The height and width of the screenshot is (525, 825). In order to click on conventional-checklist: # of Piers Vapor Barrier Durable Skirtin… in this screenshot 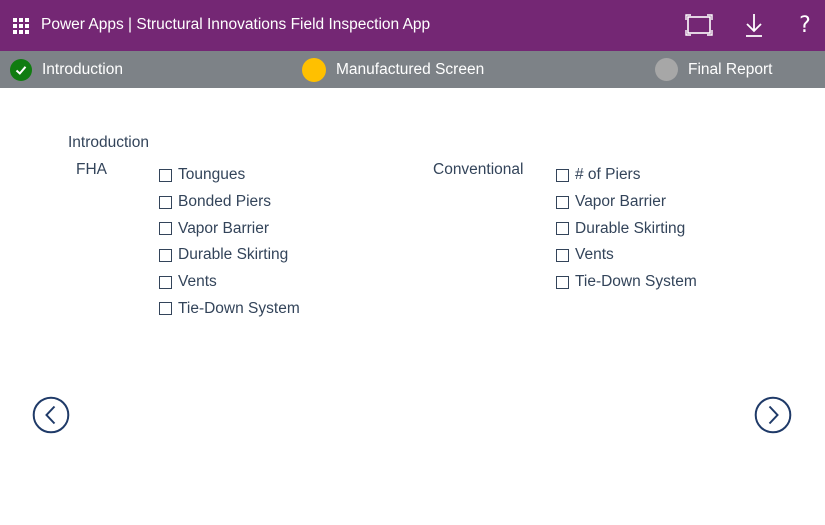, I will do `click(626, 228)`.